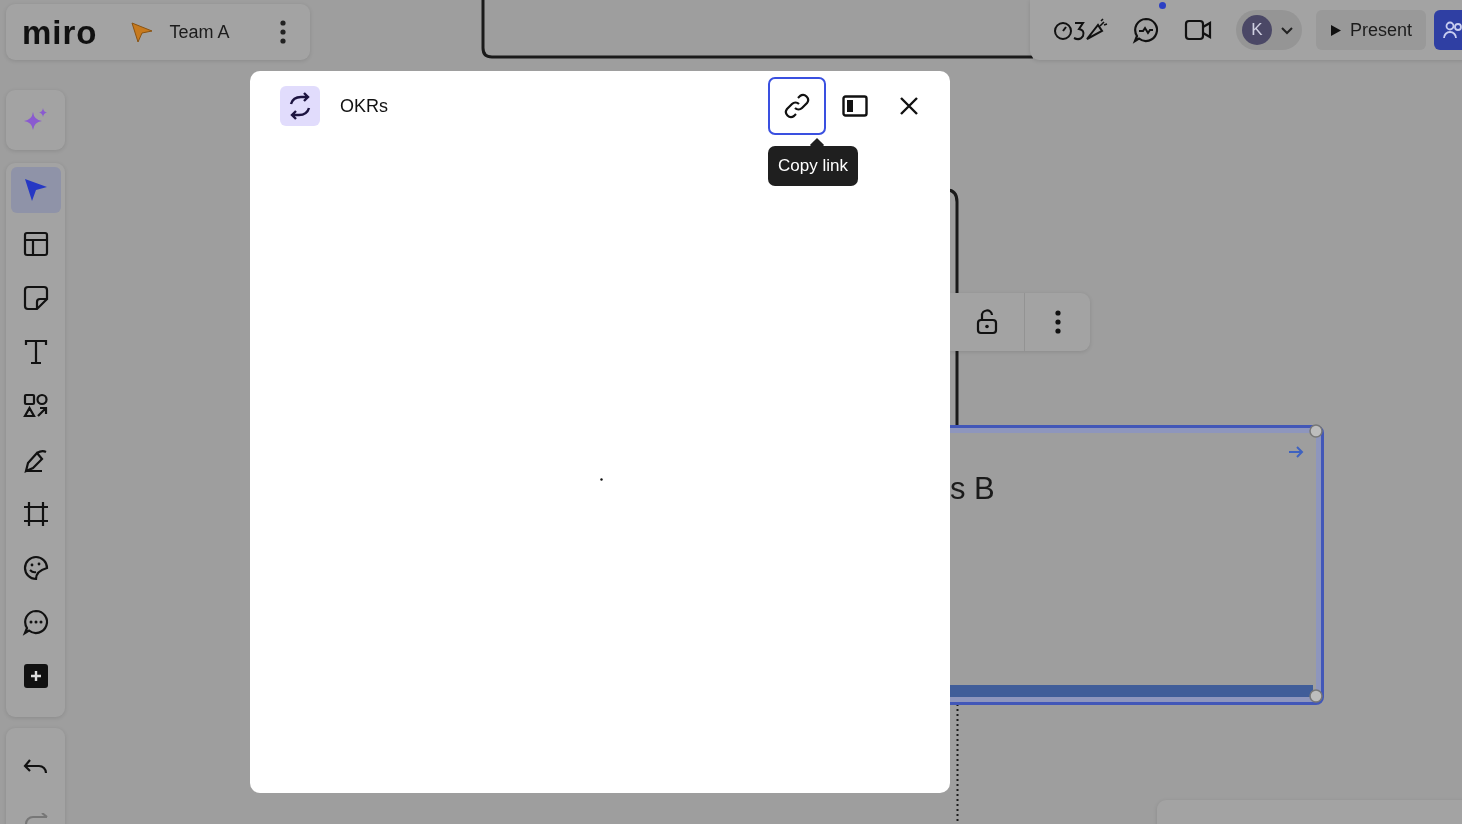  Describe the element at coordinates (909, 106) in the screenshot. I see `close-icon` at that location.